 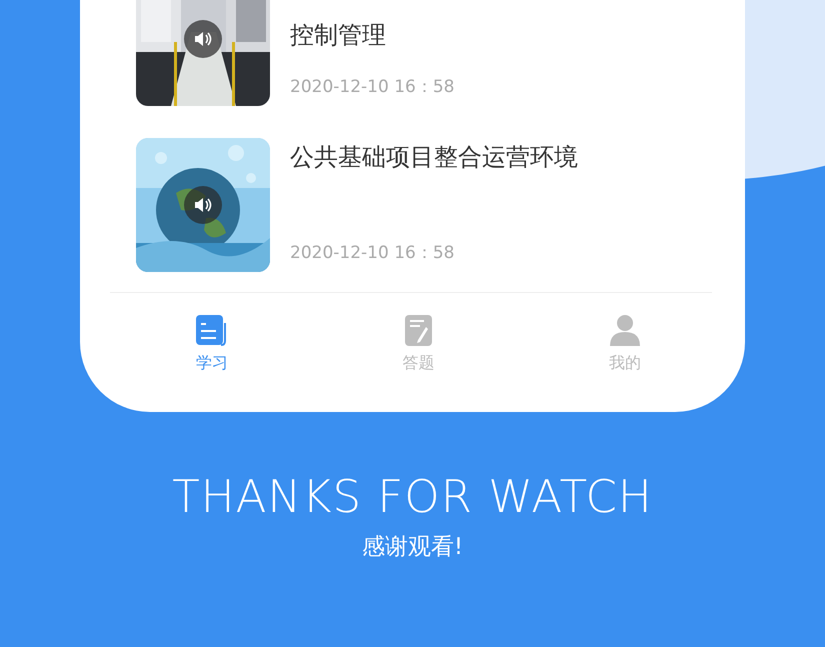 What do you see at coordinates (434, 157) in the screenshot?
I see `article-title: 公共基础项目整合运营环境` at bounding box center [434, 157].